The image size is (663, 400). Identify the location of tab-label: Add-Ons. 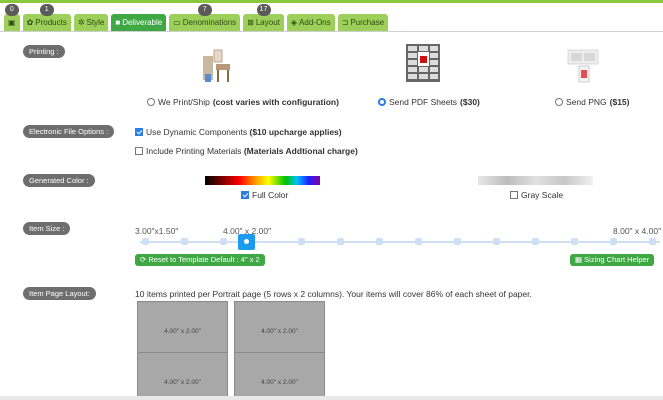
(315, 22).